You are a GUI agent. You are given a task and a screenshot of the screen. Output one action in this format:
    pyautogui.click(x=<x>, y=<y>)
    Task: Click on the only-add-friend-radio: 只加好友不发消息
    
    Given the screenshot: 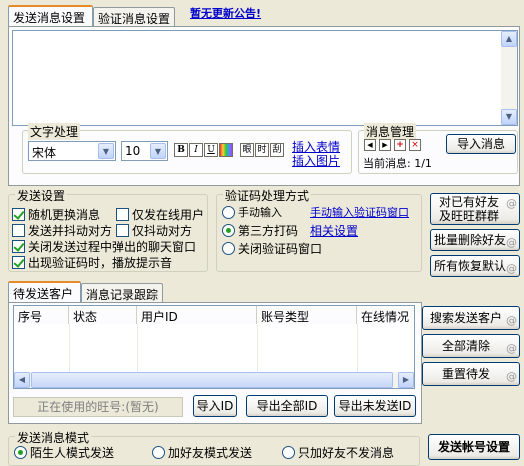 What is the action you would take?
    pyautogui.click(x=338, y=452)
    